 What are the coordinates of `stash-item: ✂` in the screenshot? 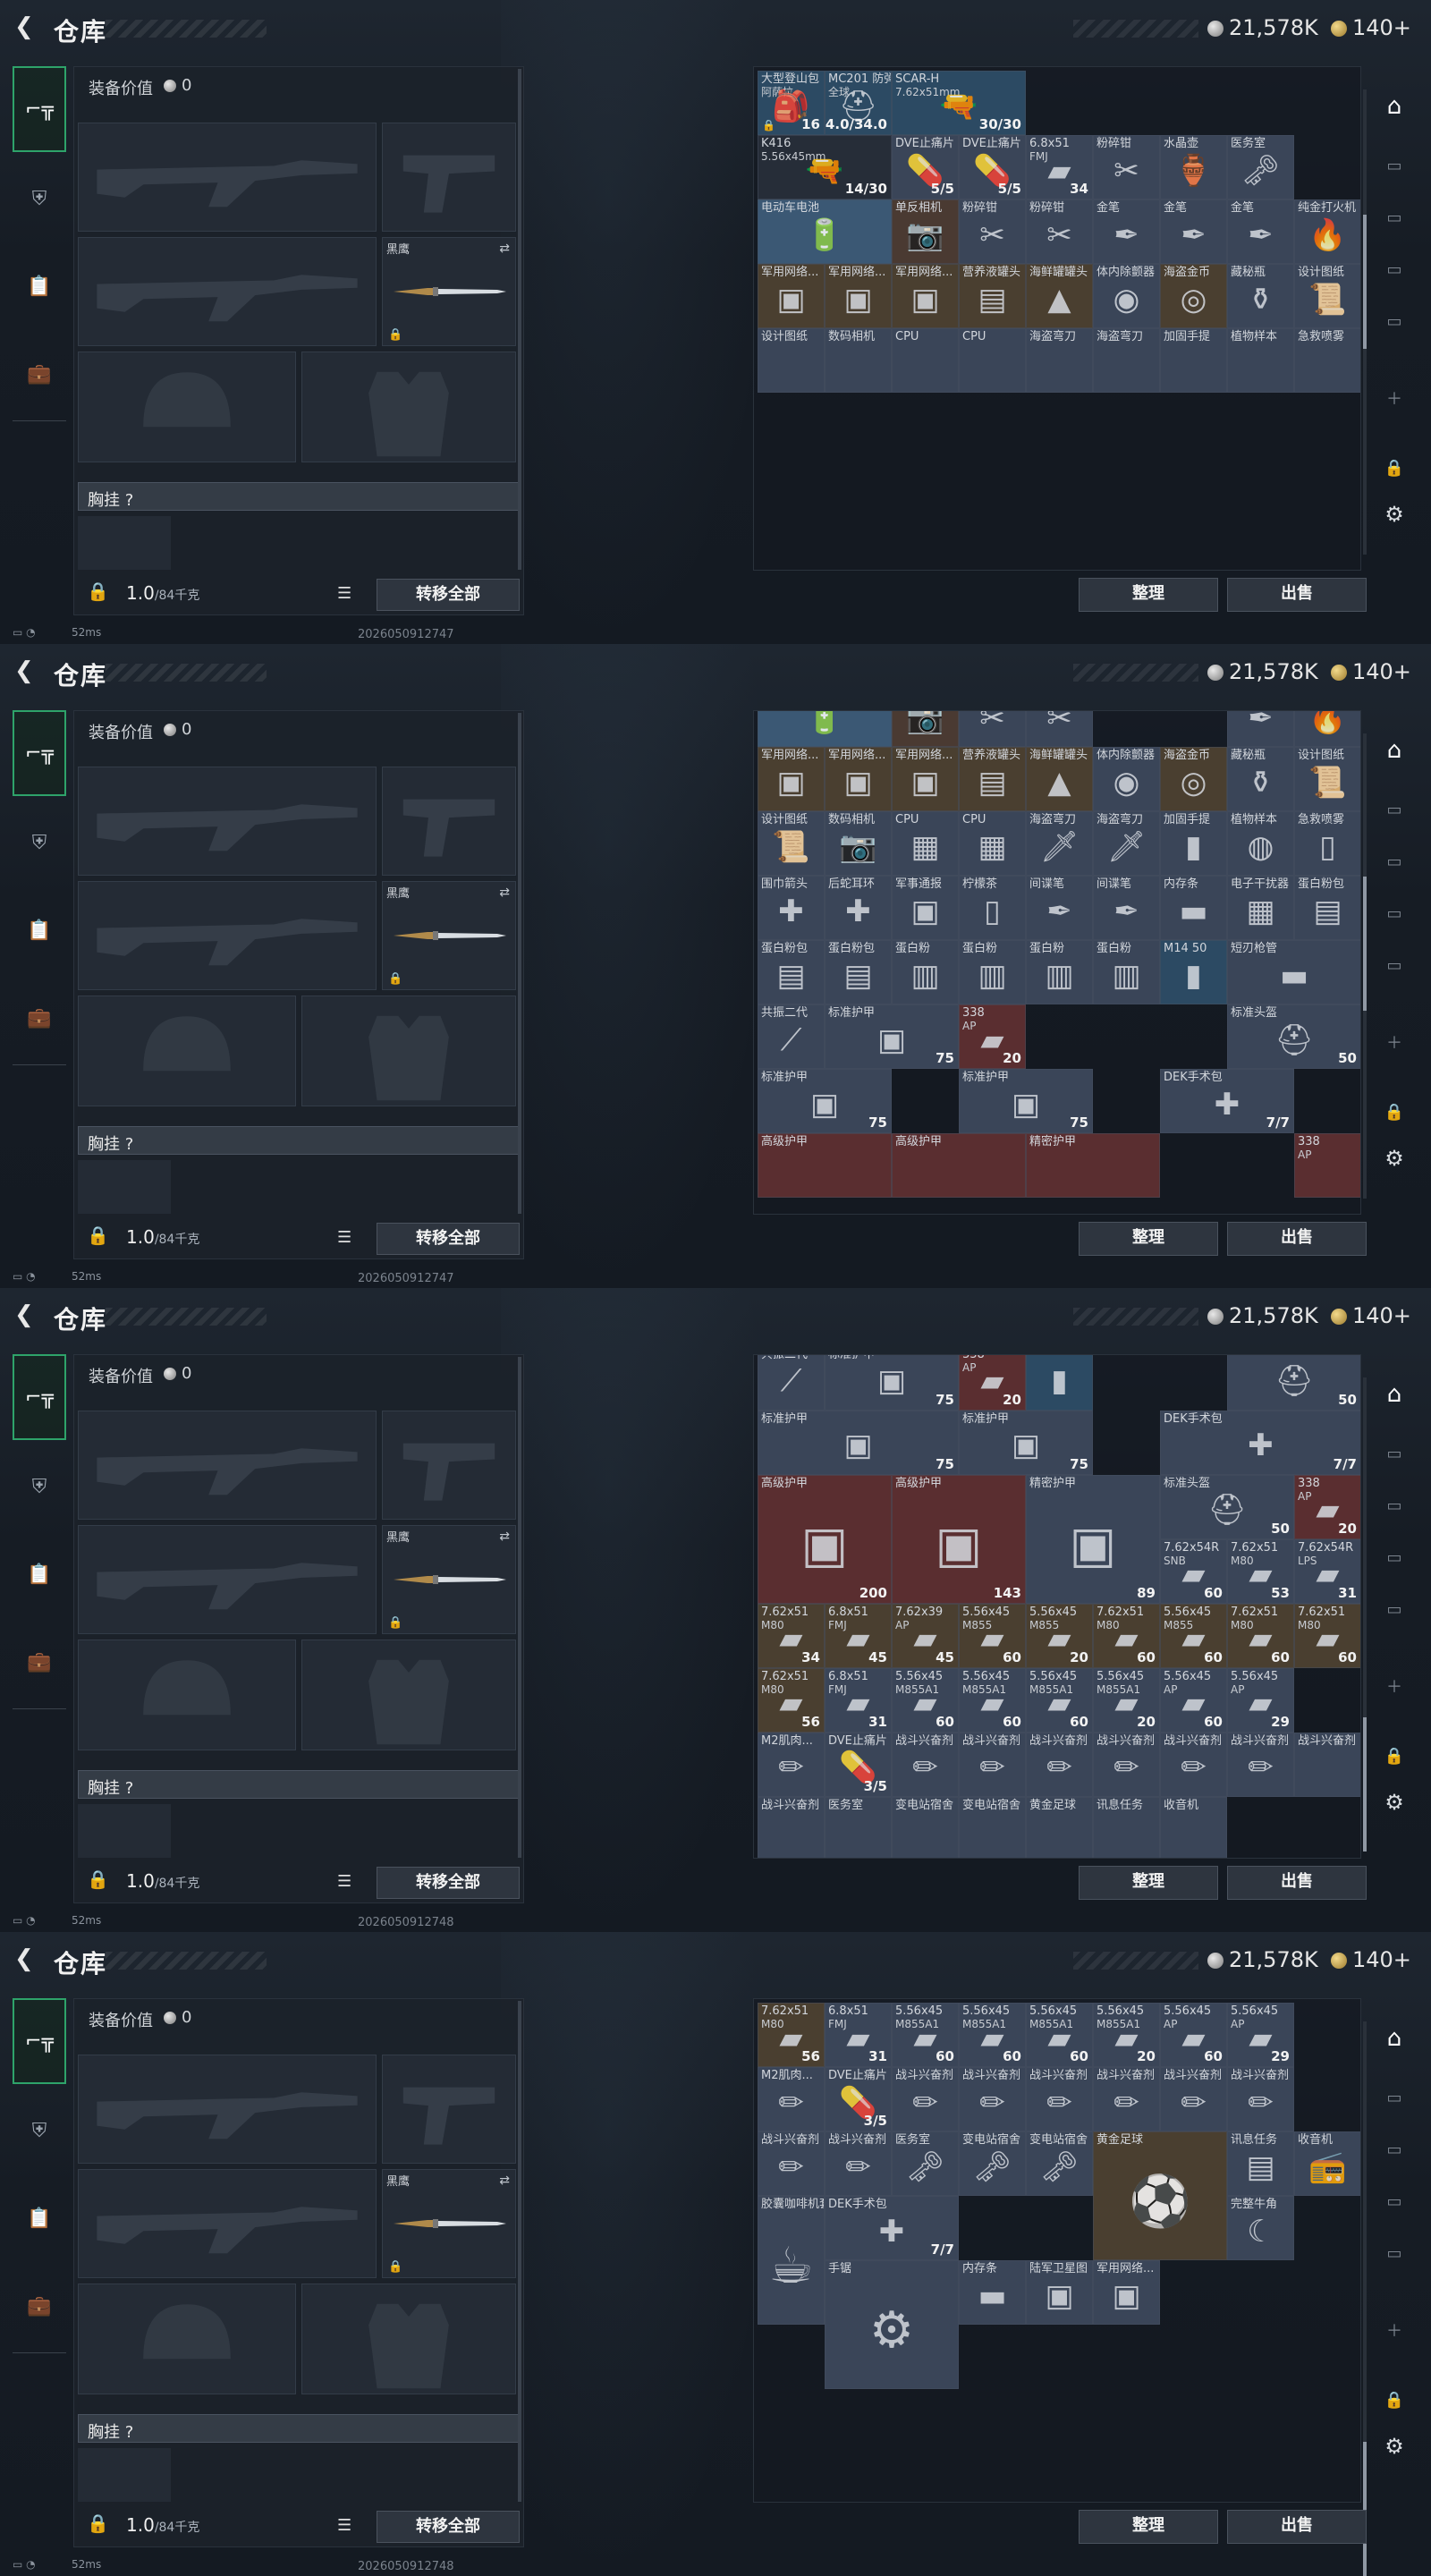 It's located at (1060, 729).